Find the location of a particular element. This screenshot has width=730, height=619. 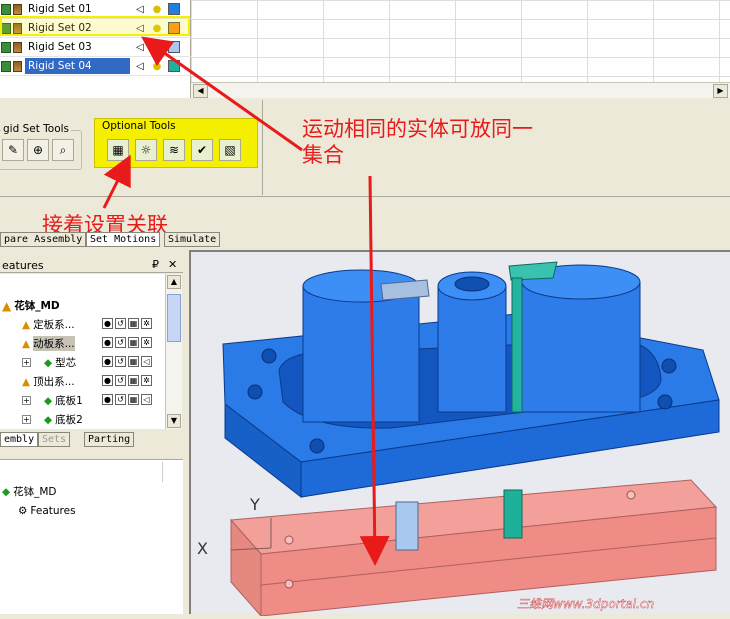

arrow-to-optional-tools is located at coordinates (116, 181).